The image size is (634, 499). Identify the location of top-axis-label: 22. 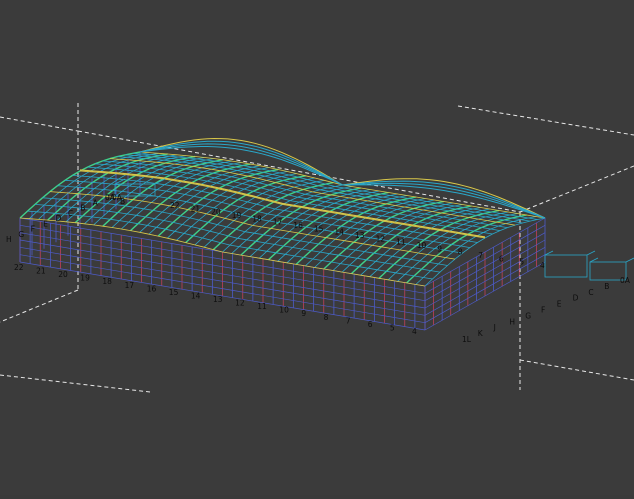
(175, 205).